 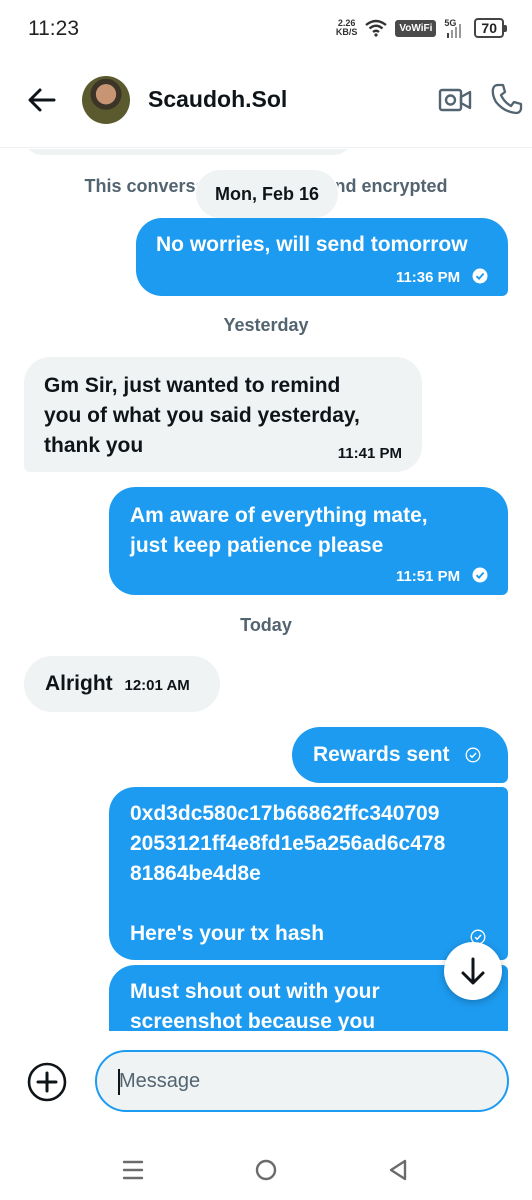 What do you see at coordinates (507, 99) in the screenshot?
I see `phone-icon` at bounding box center [507, 99].